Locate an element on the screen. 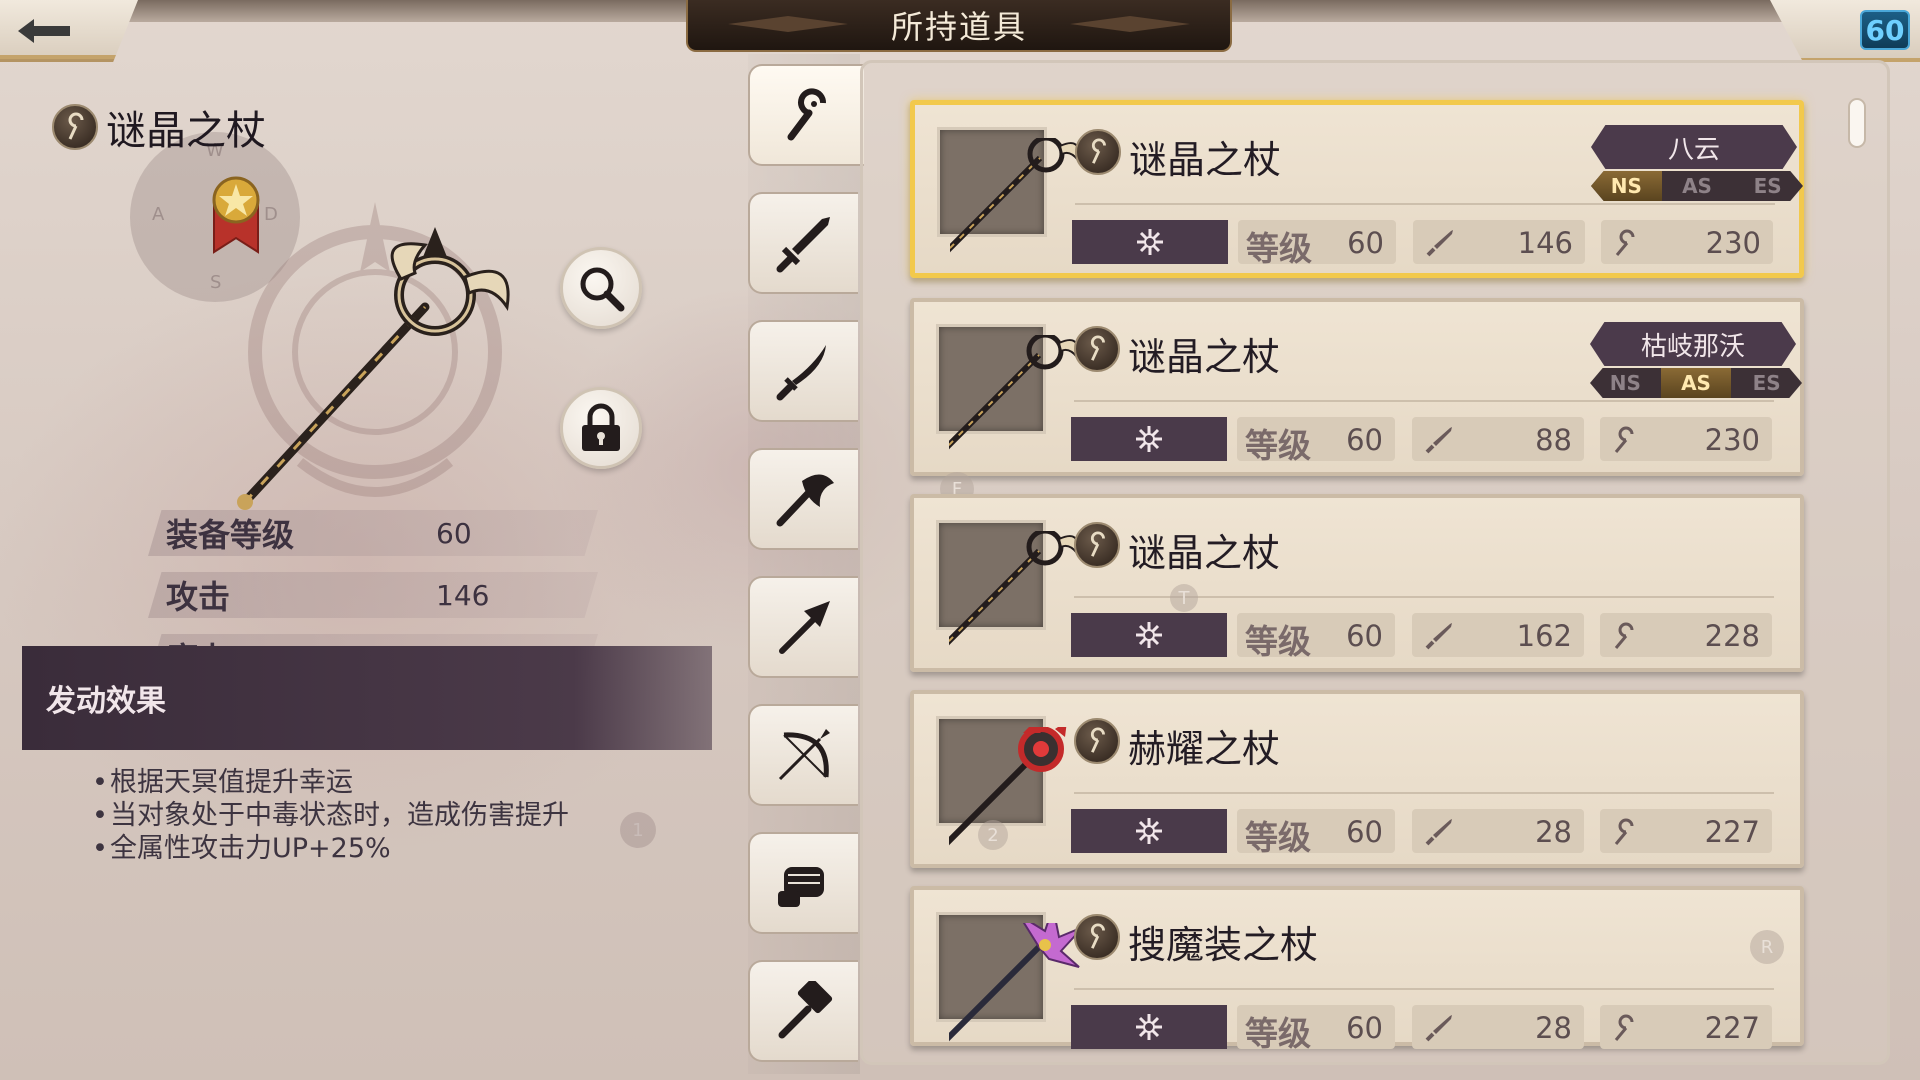 The width and height of the screenshot is (1920, 1080). magic-value: 230 is located at coordinates (1732, 440).